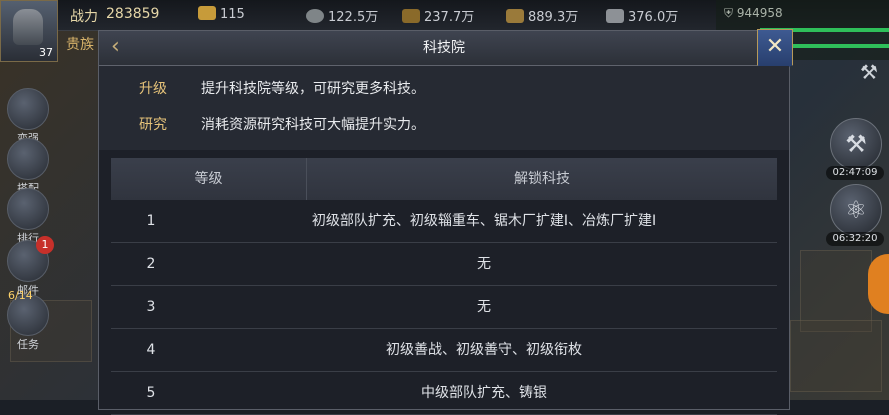 The width and height of the screenshot is (889, 415). Describe the element at coordinates (124, 48) in the screenshot. I see `back-arrow-icon: ‹` at that location.